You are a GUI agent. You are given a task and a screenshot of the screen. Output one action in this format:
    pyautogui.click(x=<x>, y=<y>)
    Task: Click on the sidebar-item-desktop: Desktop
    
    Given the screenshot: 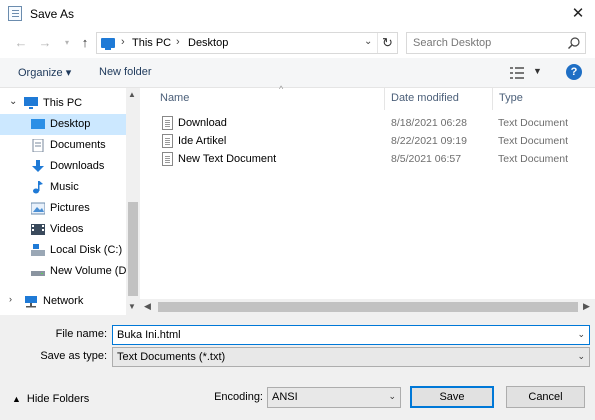 What is the action you would take?
    pyautogui.click(x=63, y=124)
    